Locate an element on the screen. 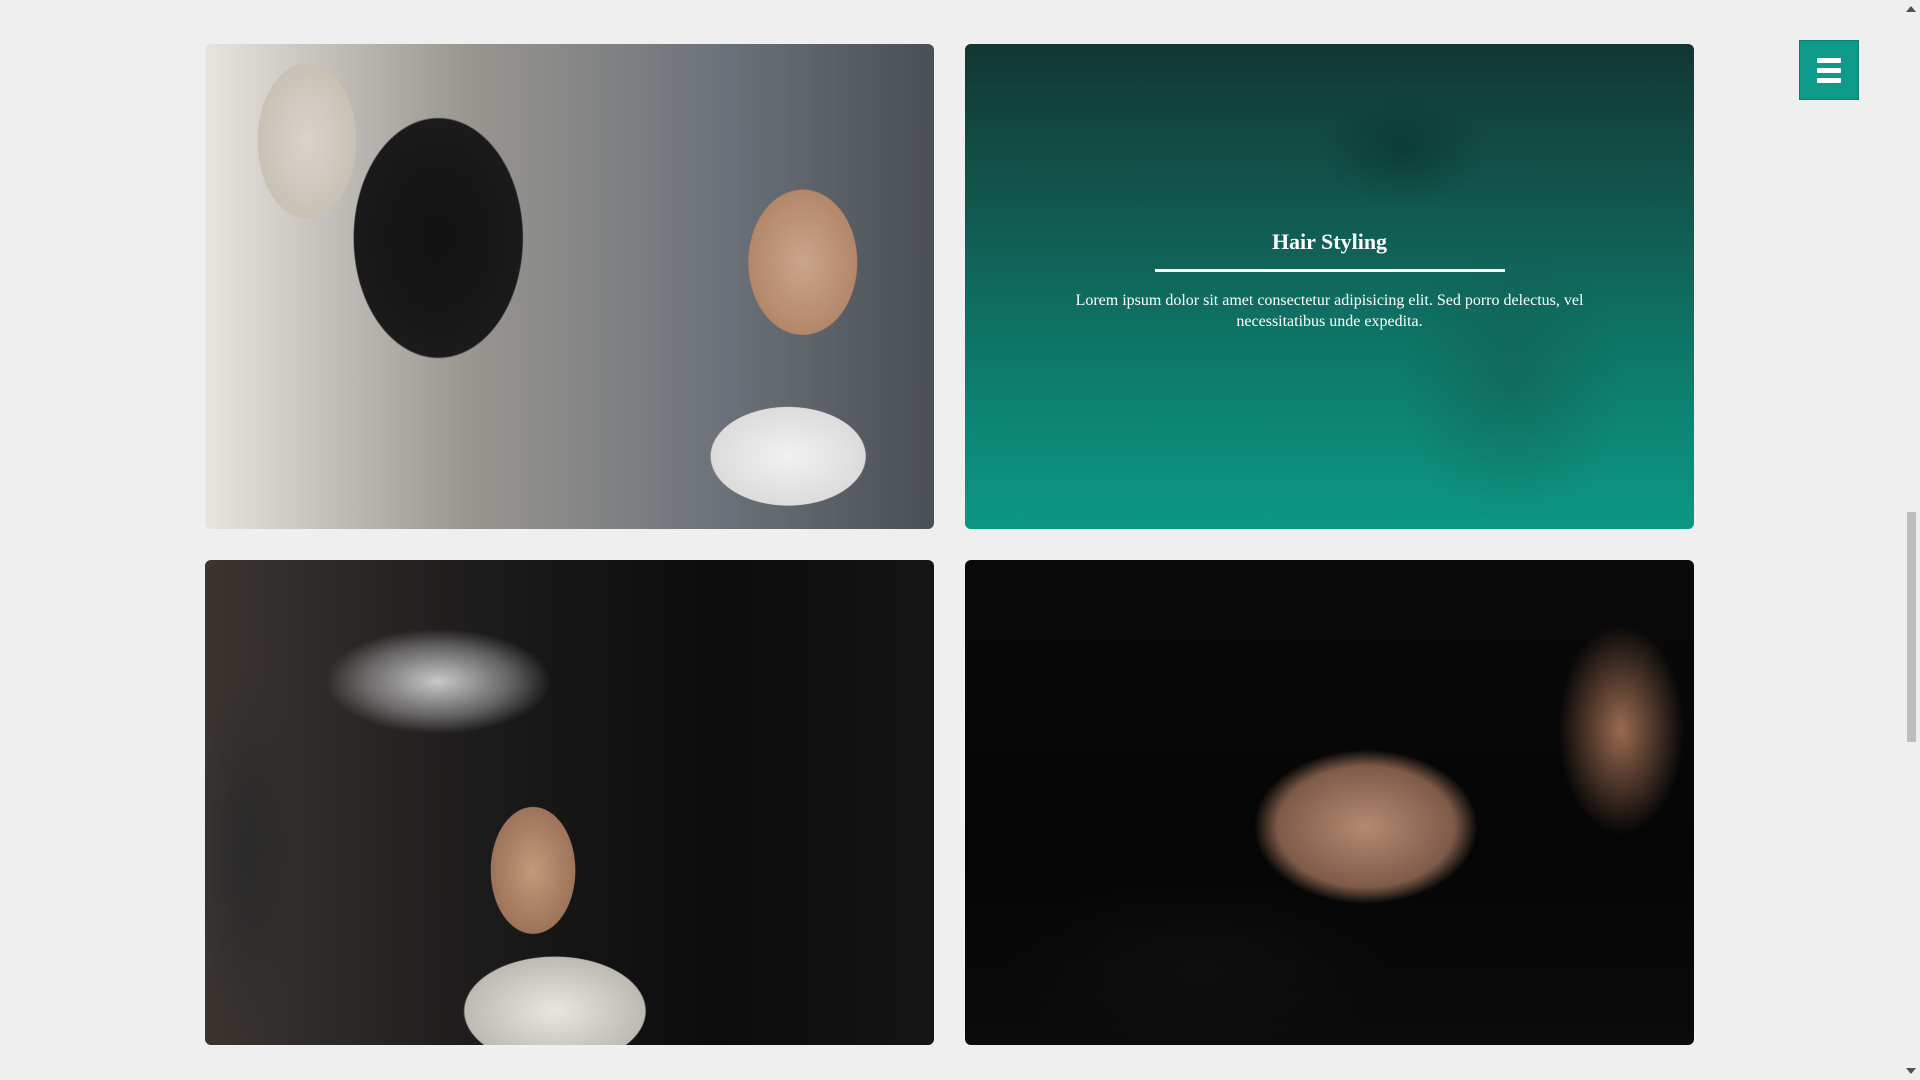  menu-button is located at coordinates (1829, 70).